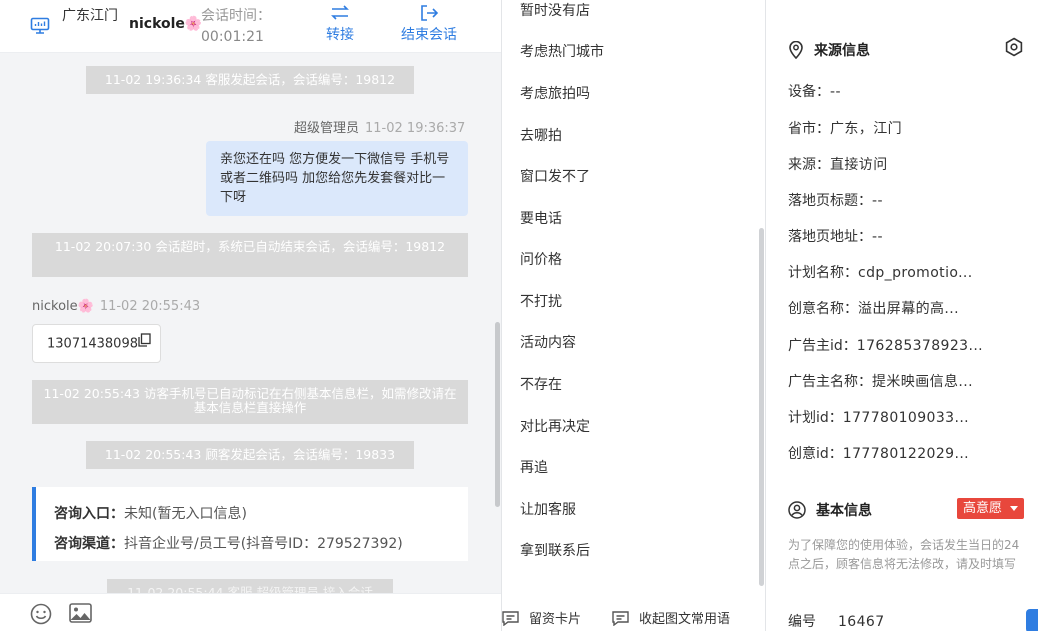 The height and width of the screenshot is (631, 1038). Describe the element at coordinates (63, 306) in the screenshot. I see `sender-name: nickole🌸` at that location.